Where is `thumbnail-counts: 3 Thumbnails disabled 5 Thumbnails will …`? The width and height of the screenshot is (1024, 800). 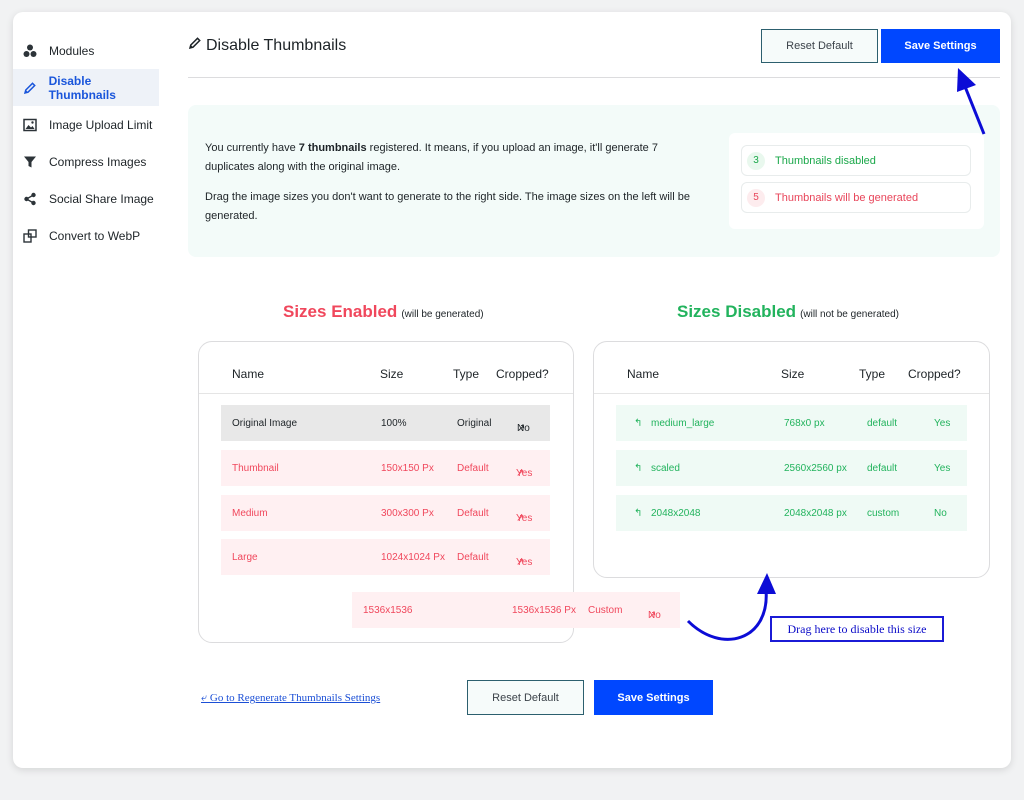 thumbnail-counts: 3 Thumbnails disabled 5 Thumbnails will … is located at coordinates (856, 181).